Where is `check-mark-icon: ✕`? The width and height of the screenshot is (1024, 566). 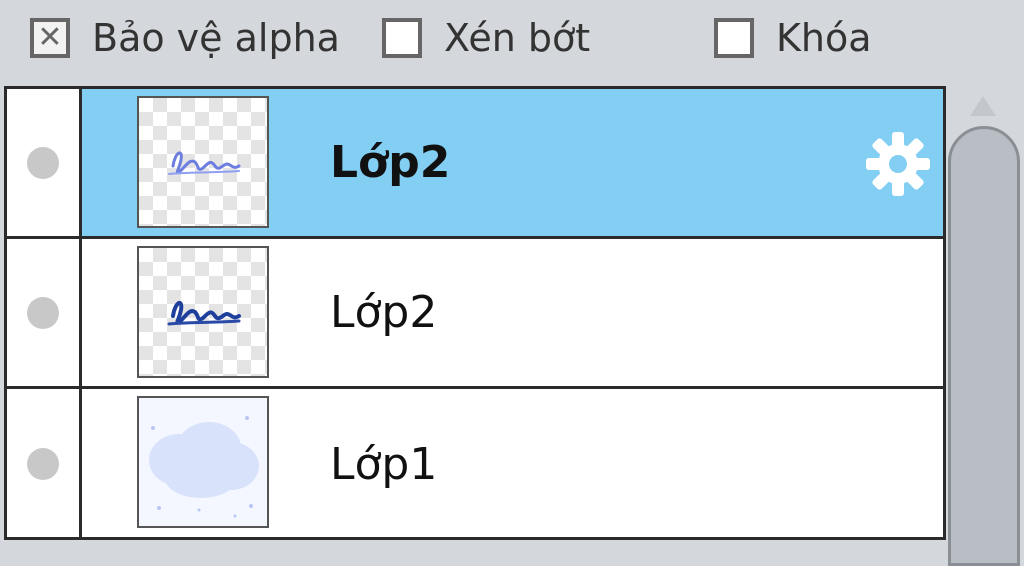
check-mark-icon: ✕ is located at coordinates (50, 37).